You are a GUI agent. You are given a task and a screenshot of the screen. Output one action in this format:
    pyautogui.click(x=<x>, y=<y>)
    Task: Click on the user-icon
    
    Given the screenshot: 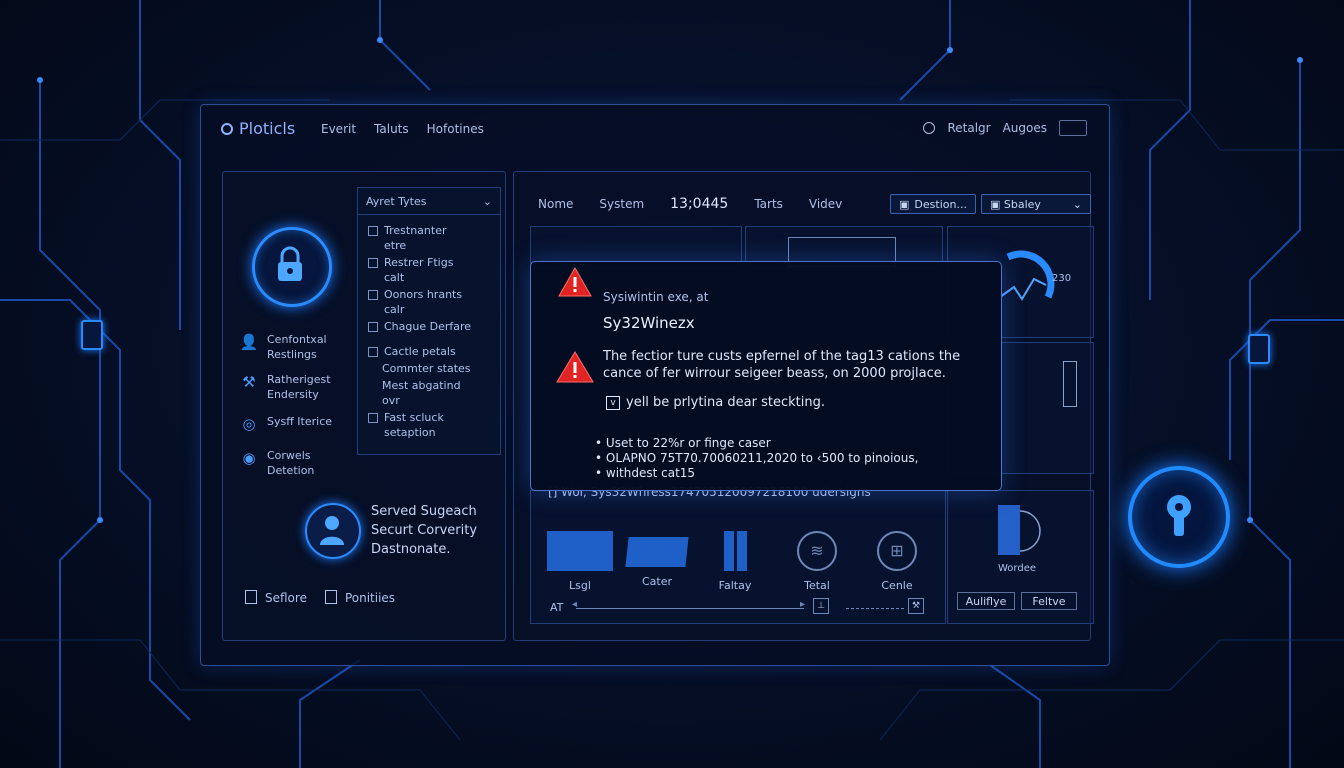 What is the action you would take?
    pyautogui.click(x=332, y=530)
    